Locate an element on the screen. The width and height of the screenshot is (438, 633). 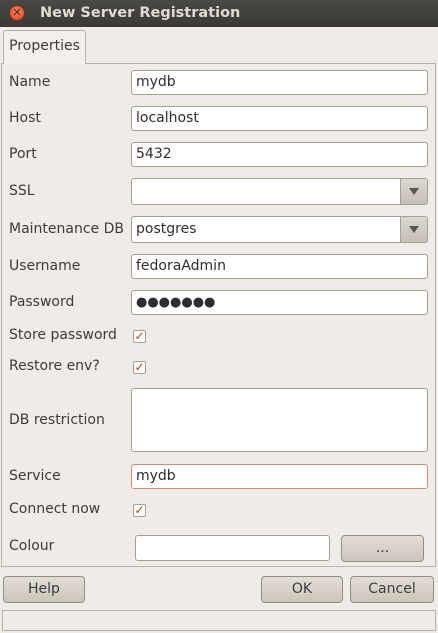
service-input: mydb is located at coordinates (279, 476).